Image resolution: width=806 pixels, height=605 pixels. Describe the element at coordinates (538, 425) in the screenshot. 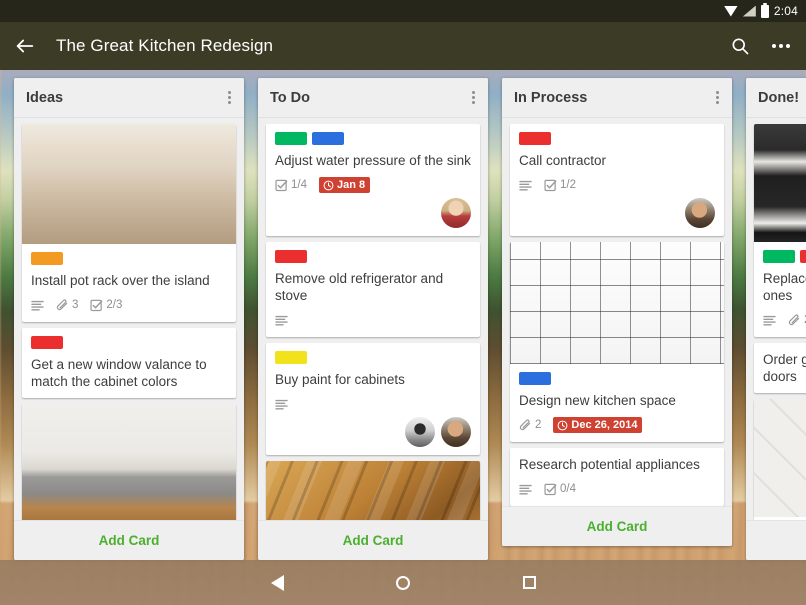

I see `attachment-count: 2` at that location.